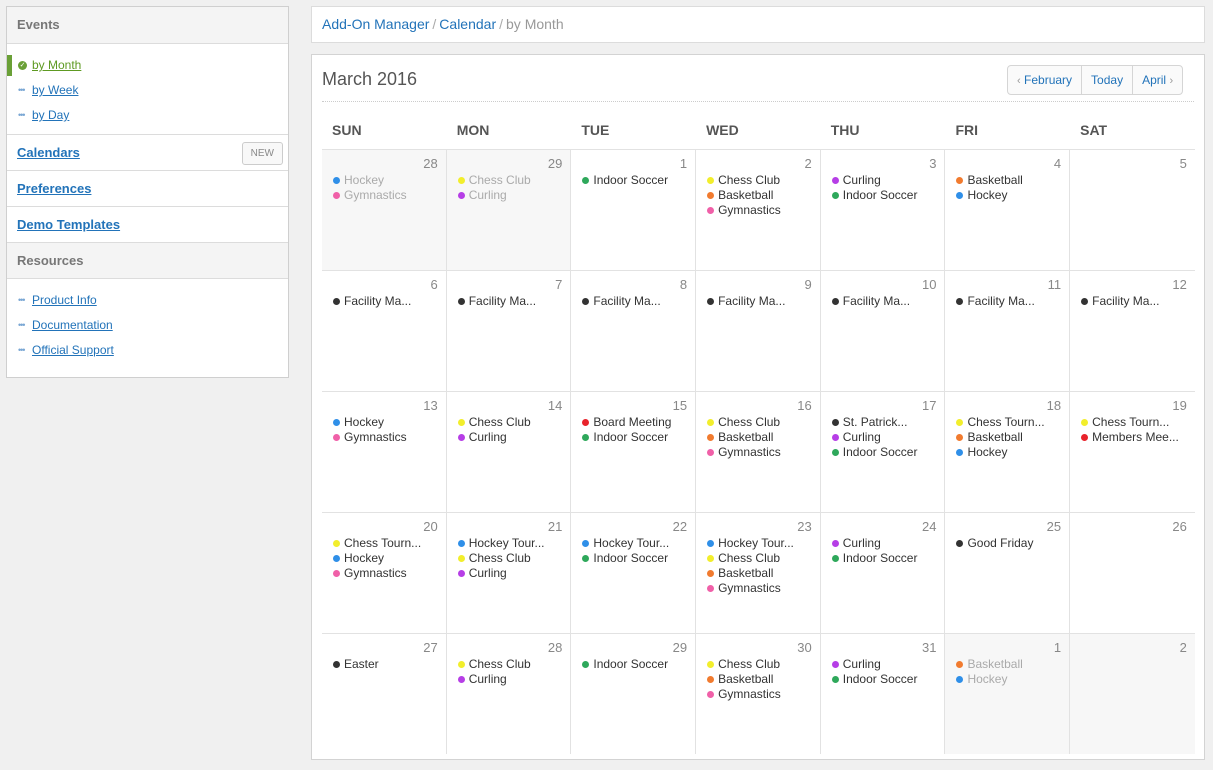 The image size is (1213, 770). I want to click on day-cell: 2, so click(1132, 694).